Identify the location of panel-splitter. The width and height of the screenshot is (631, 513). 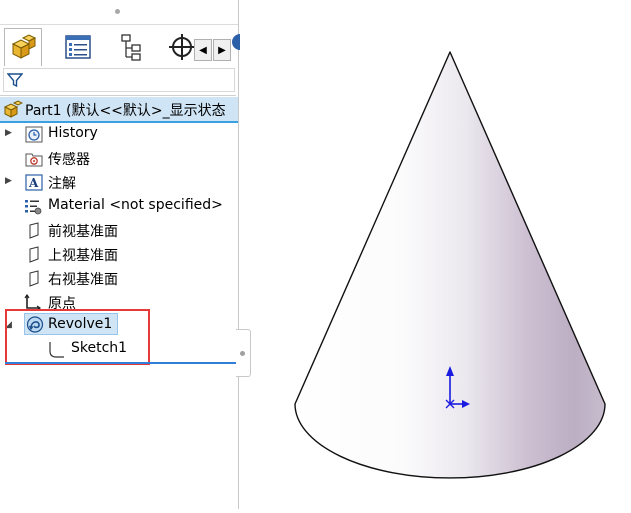
(119, 12).